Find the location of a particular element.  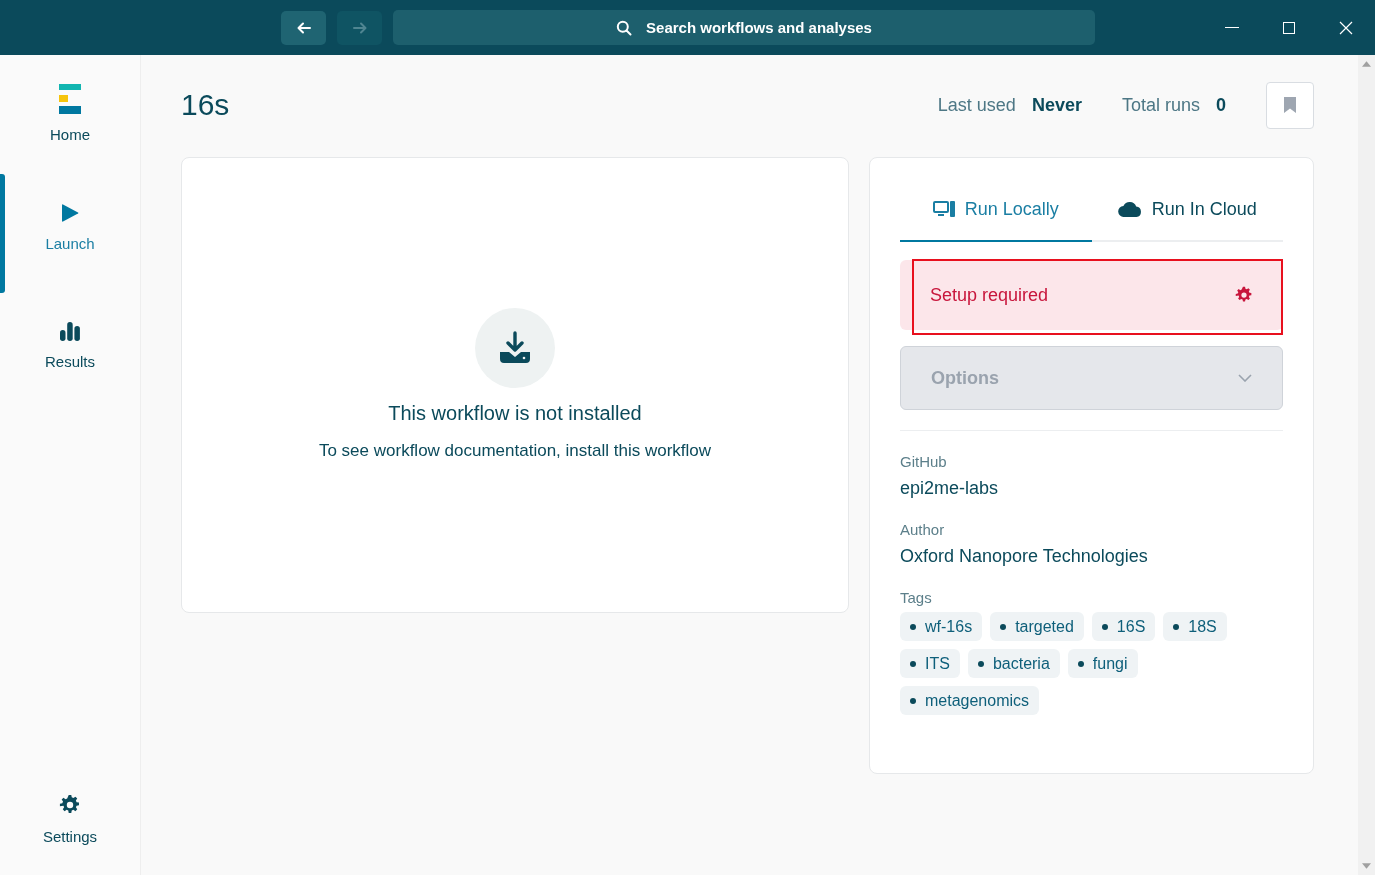

computer-icon is located at coordinates (943, 209).